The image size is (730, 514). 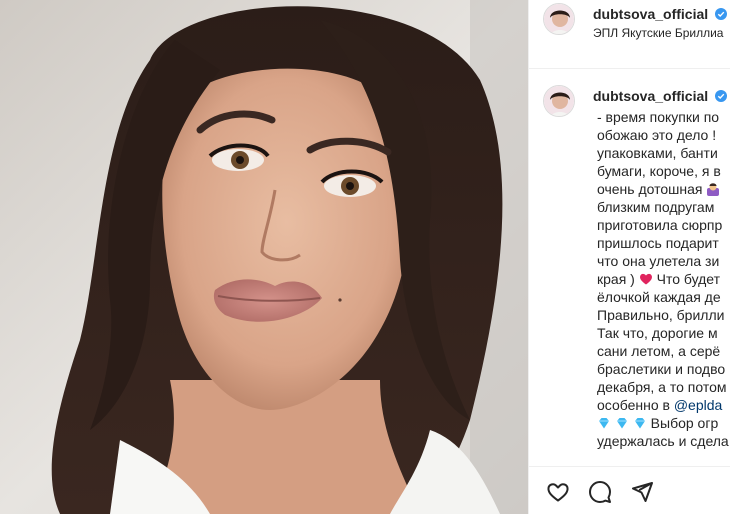 What do you see at coordinates (650, 189) in the screenshot?
I see `caption-line-text: очень дотошная` at bounding box center [650, 189].